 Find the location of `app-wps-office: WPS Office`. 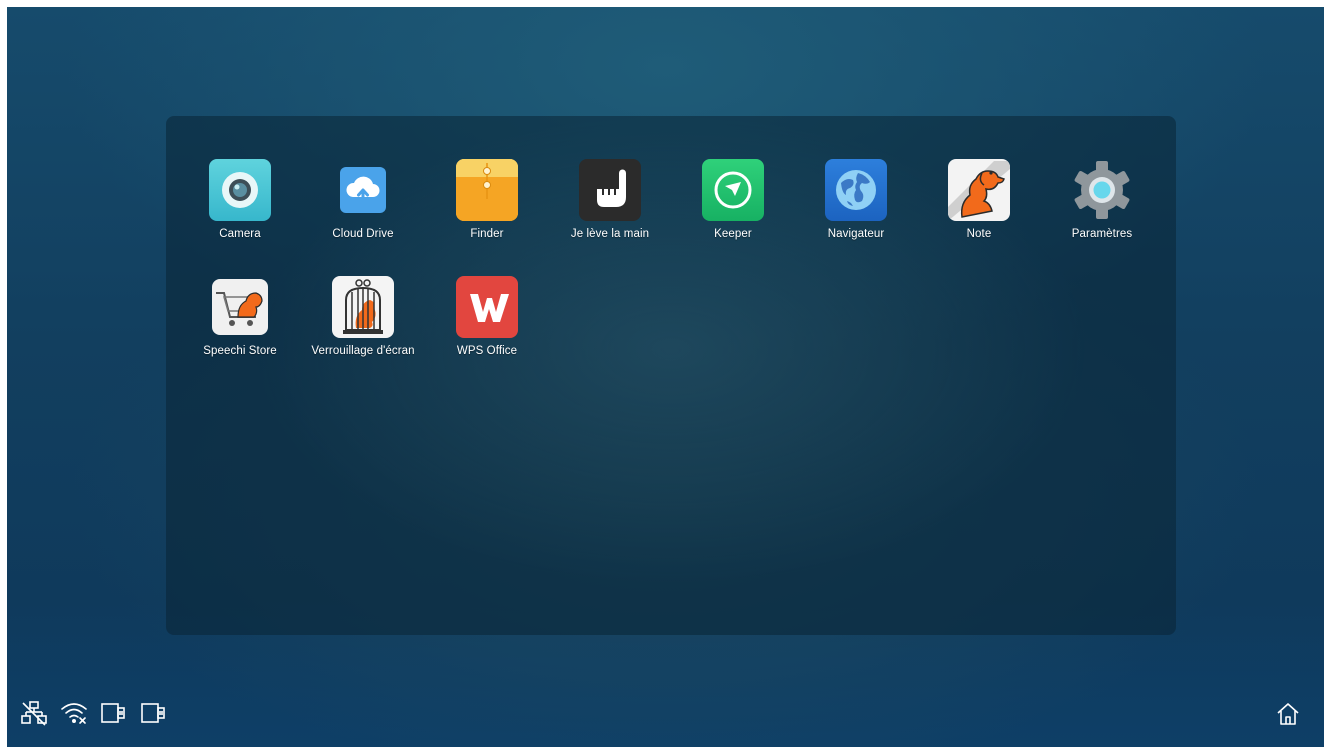

app-wps-office: WPS Office is located at coordinates (487, 316).